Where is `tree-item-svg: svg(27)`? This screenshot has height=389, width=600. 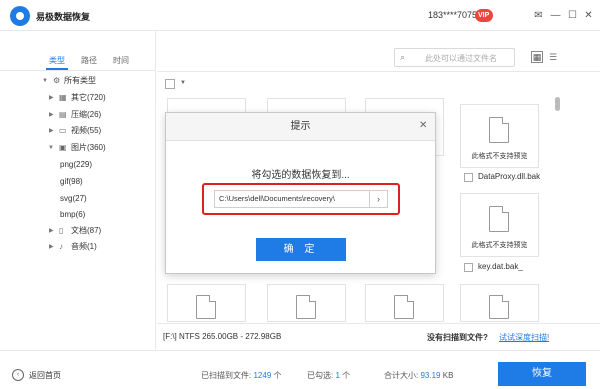
tree-item-svg: svg(27) is located at coordinates (78, 199).